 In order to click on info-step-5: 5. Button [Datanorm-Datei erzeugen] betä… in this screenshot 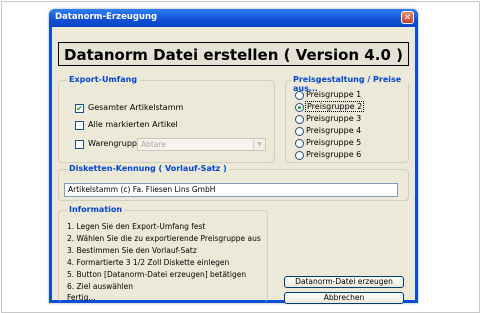, I will do `click(157, 274)`.